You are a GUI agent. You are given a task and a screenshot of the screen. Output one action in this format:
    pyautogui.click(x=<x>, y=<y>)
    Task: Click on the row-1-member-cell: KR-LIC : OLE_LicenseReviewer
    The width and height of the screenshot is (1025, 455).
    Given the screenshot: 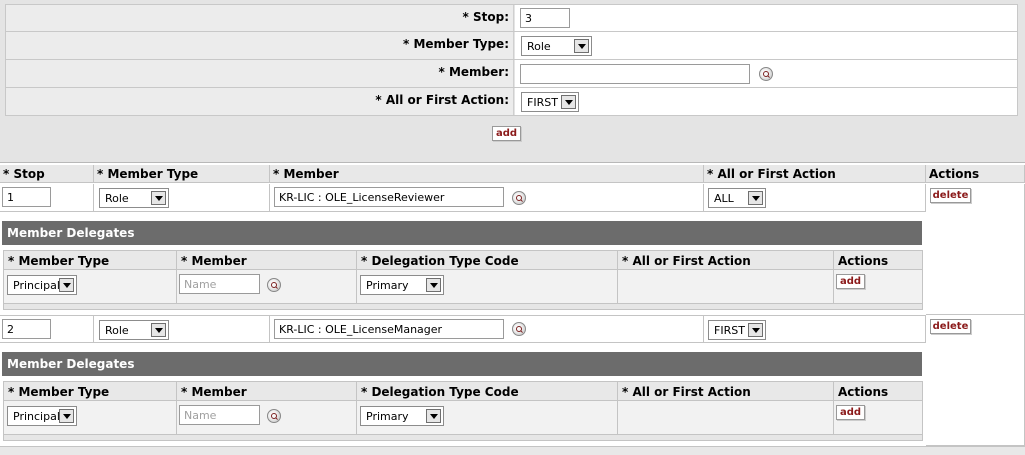 What is the action you would take?
    pyautogui.click(x=487, y=198)
    